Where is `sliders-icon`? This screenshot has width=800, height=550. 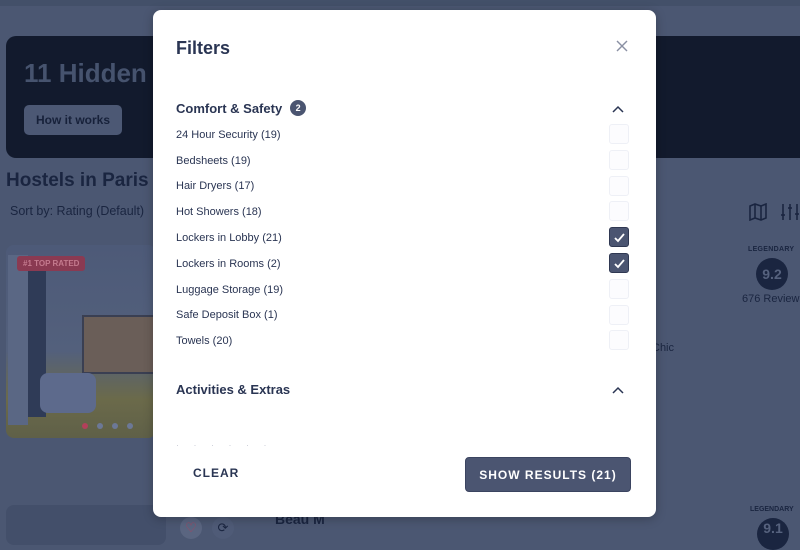 sliders-icon is located at coordinates (790, 212).